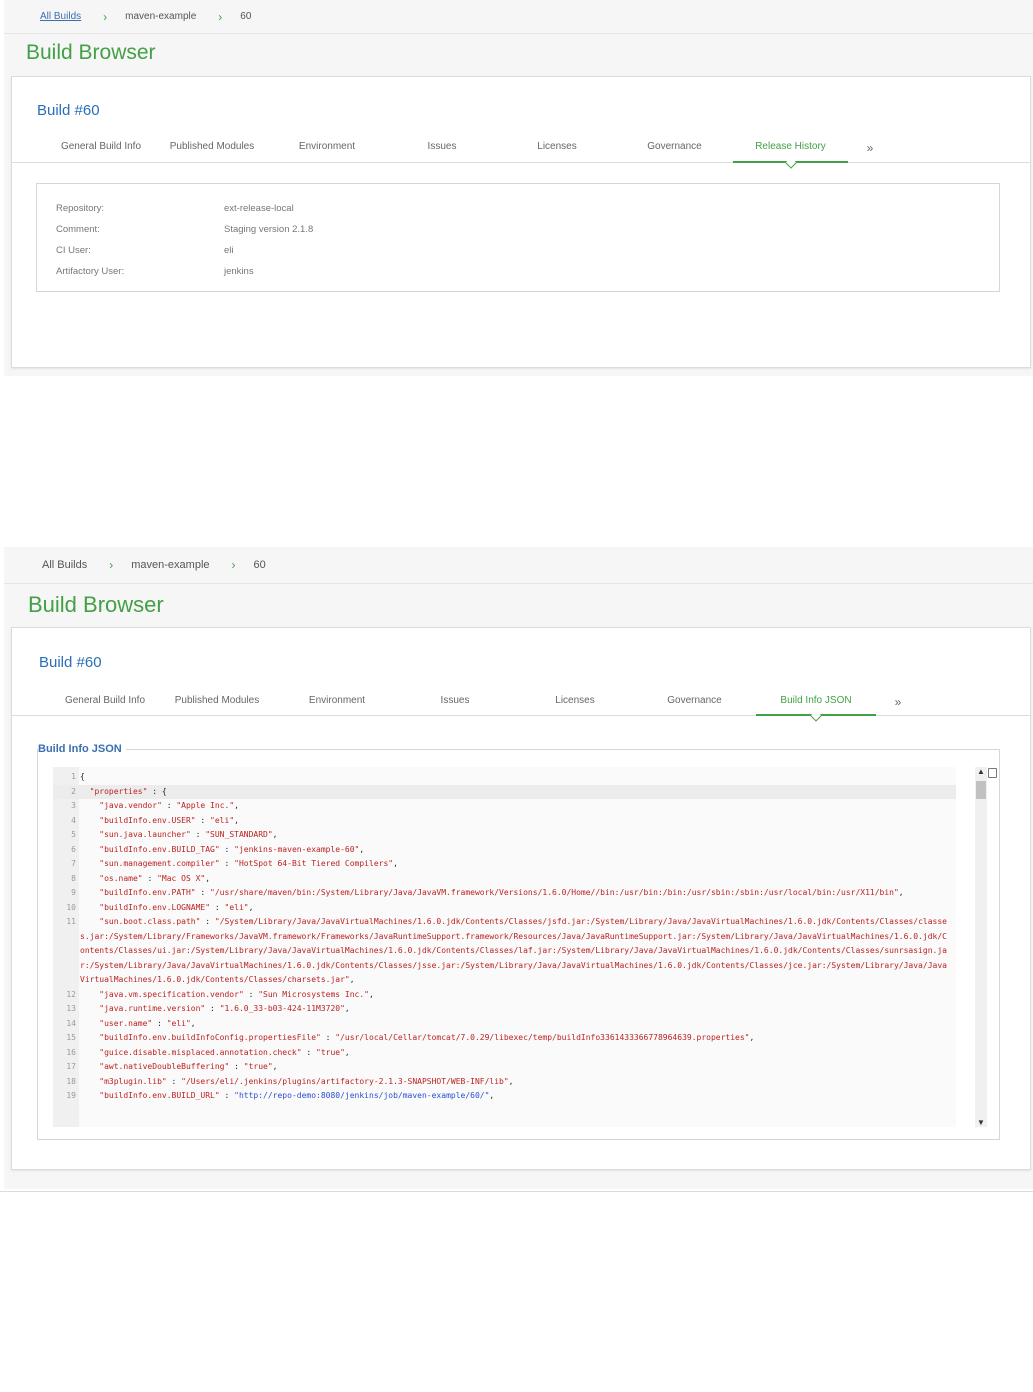 Image resolution: width=1033 pixels, height=1392 pixels. Describe the element at coordinates (518, 276) in the screenshot. I see `info-row-artifactory-user: Artifactory User: jenkins` at that location.